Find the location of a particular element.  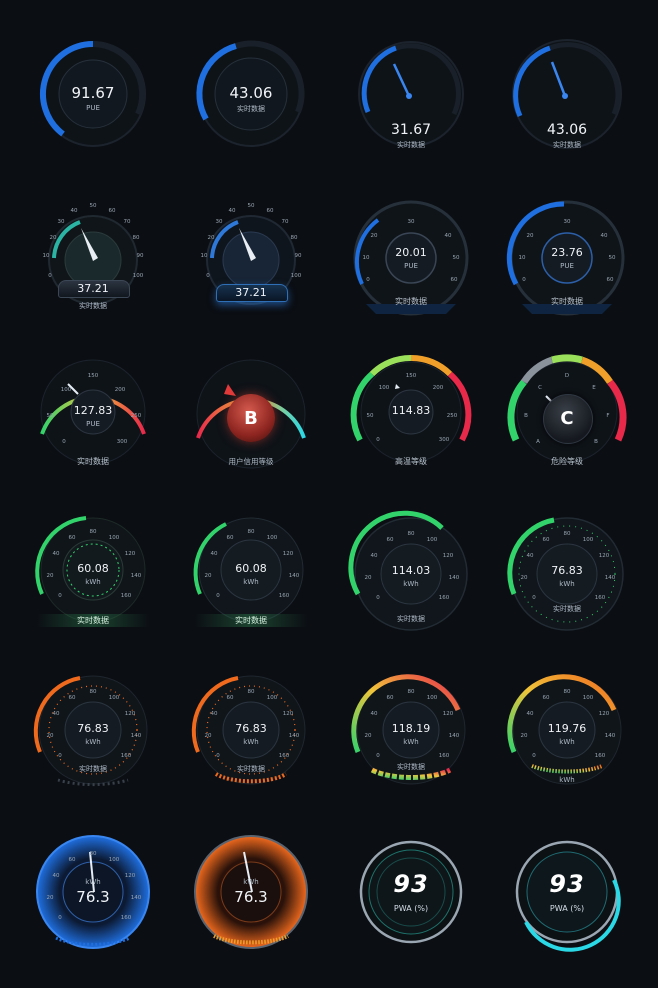

gauge-5-tick: 0 is located at coordinates (50, 276).